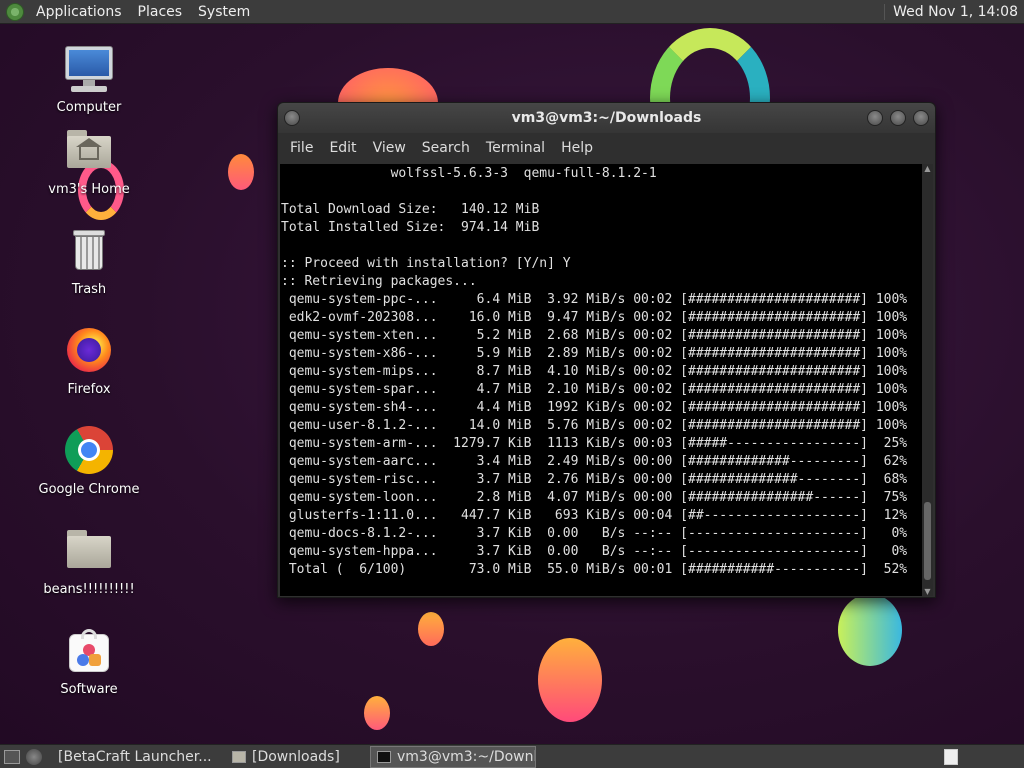  I want to click on firefox-icon, so click(89, 352).